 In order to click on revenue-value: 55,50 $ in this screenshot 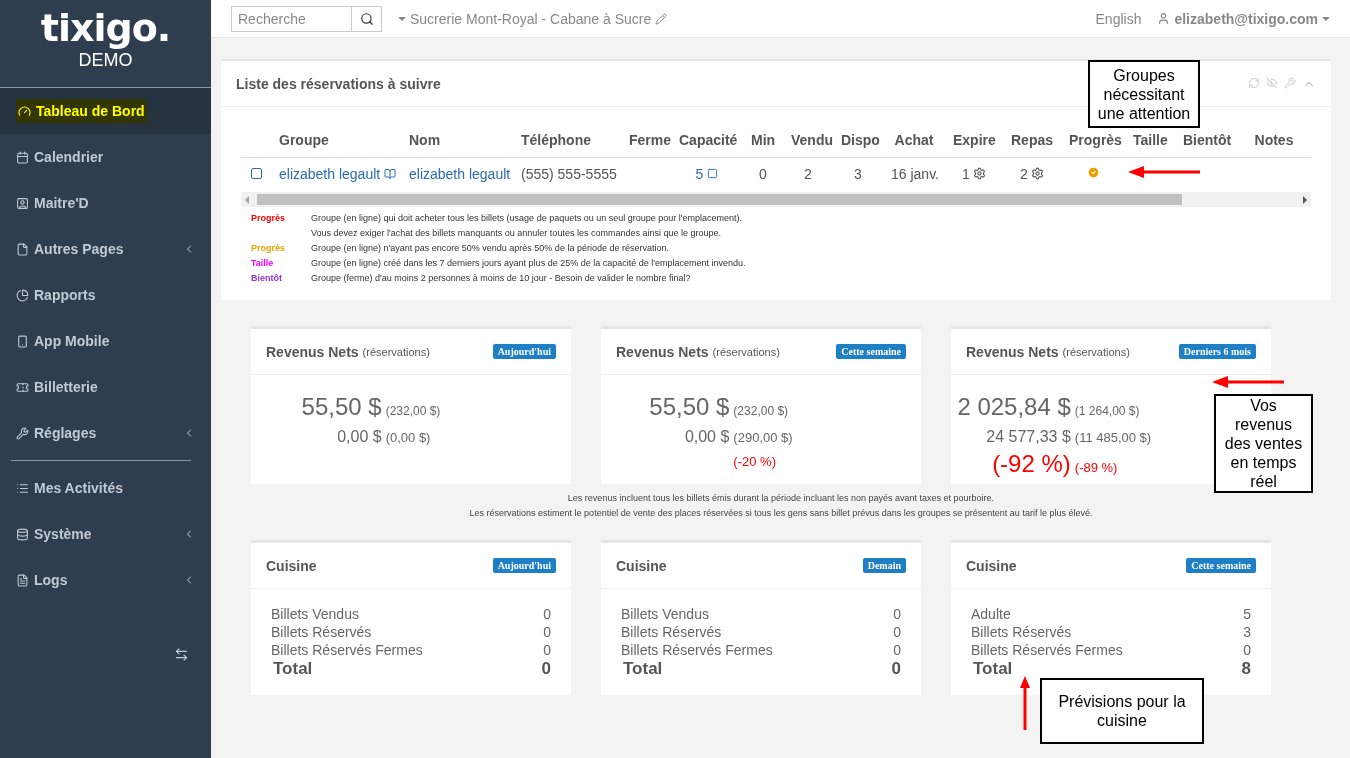, I will do `click(689, 407)`.